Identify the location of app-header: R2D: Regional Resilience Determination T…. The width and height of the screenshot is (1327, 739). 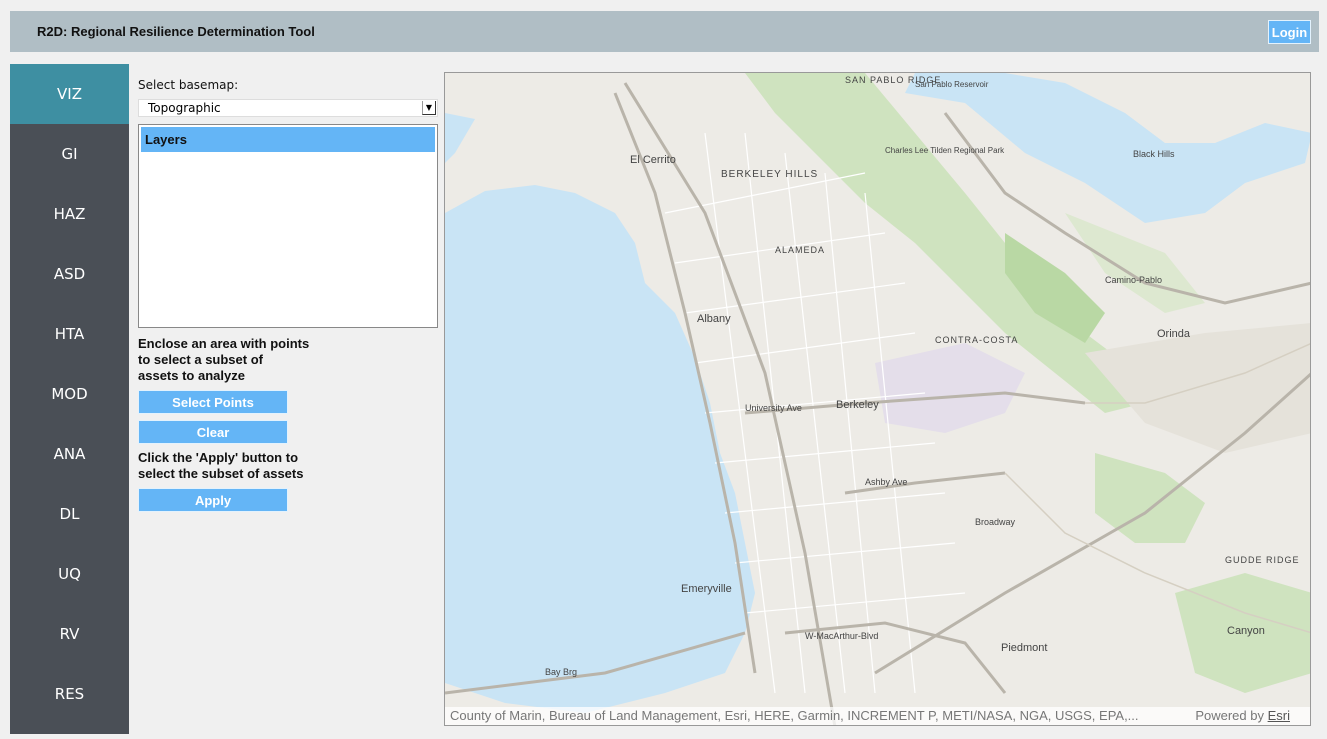
(664, 31).